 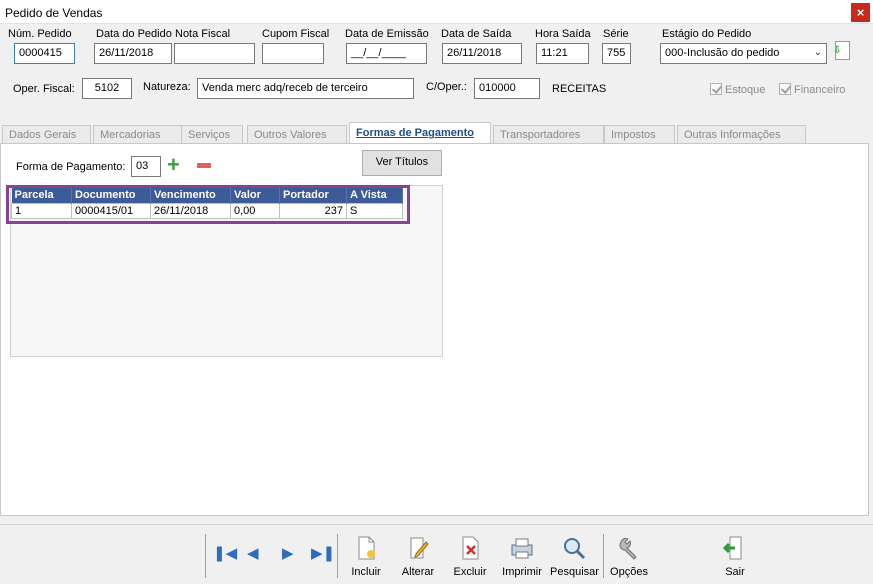 What do you see at coordinates (817, 52) in the screenshot?
I see `chevron-down-icon: ⌄` at bounding box center [817, 52].